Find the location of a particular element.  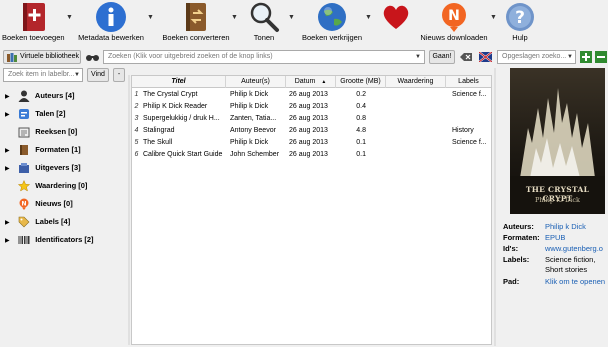

saved-searches-dropdown-icon: ▼ is located at coordinates (570, 57).